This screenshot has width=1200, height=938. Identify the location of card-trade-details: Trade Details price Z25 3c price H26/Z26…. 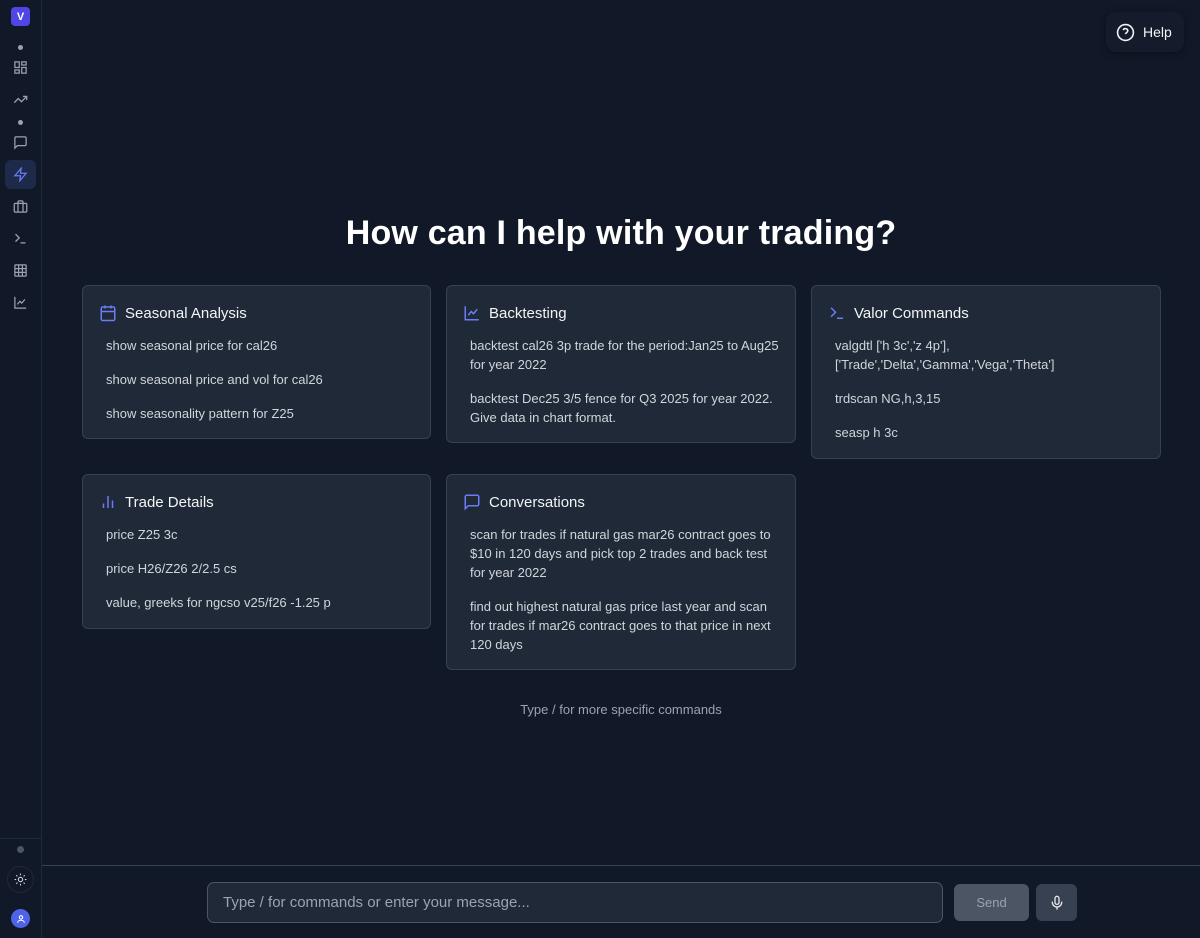
(256, 551).